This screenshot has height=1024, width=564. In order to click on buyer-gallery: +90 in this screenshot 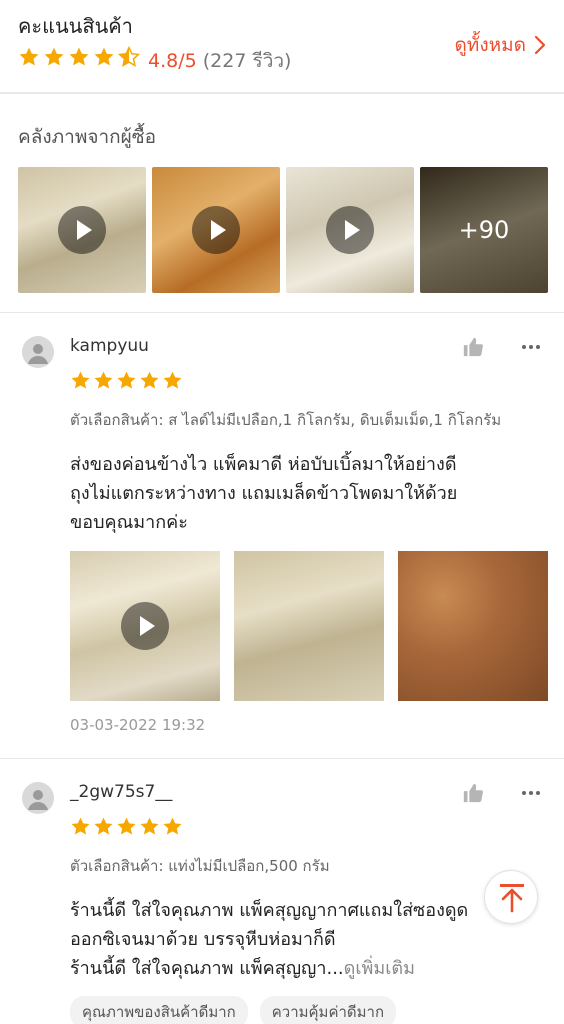, I will do `click(283, 230)`.